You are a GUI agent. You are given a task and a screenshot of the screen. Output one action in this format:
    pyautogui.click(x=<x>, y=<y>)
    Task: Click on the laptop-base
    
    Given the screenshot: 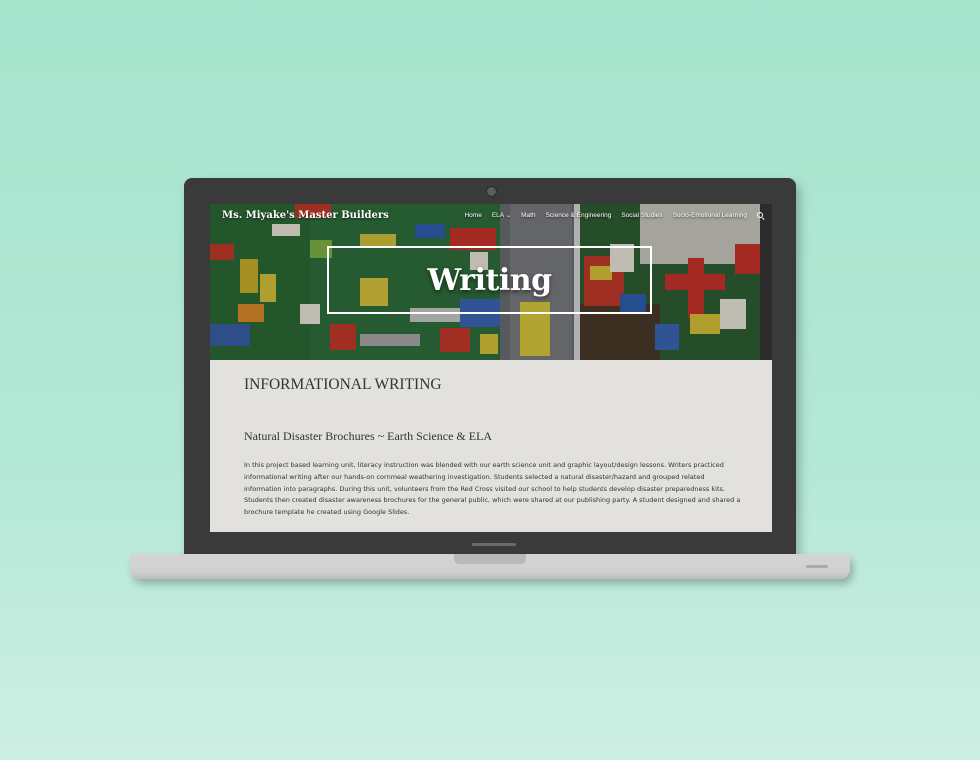 What is the action you would take?
    pyautogui.click(x=490, y=561)
    